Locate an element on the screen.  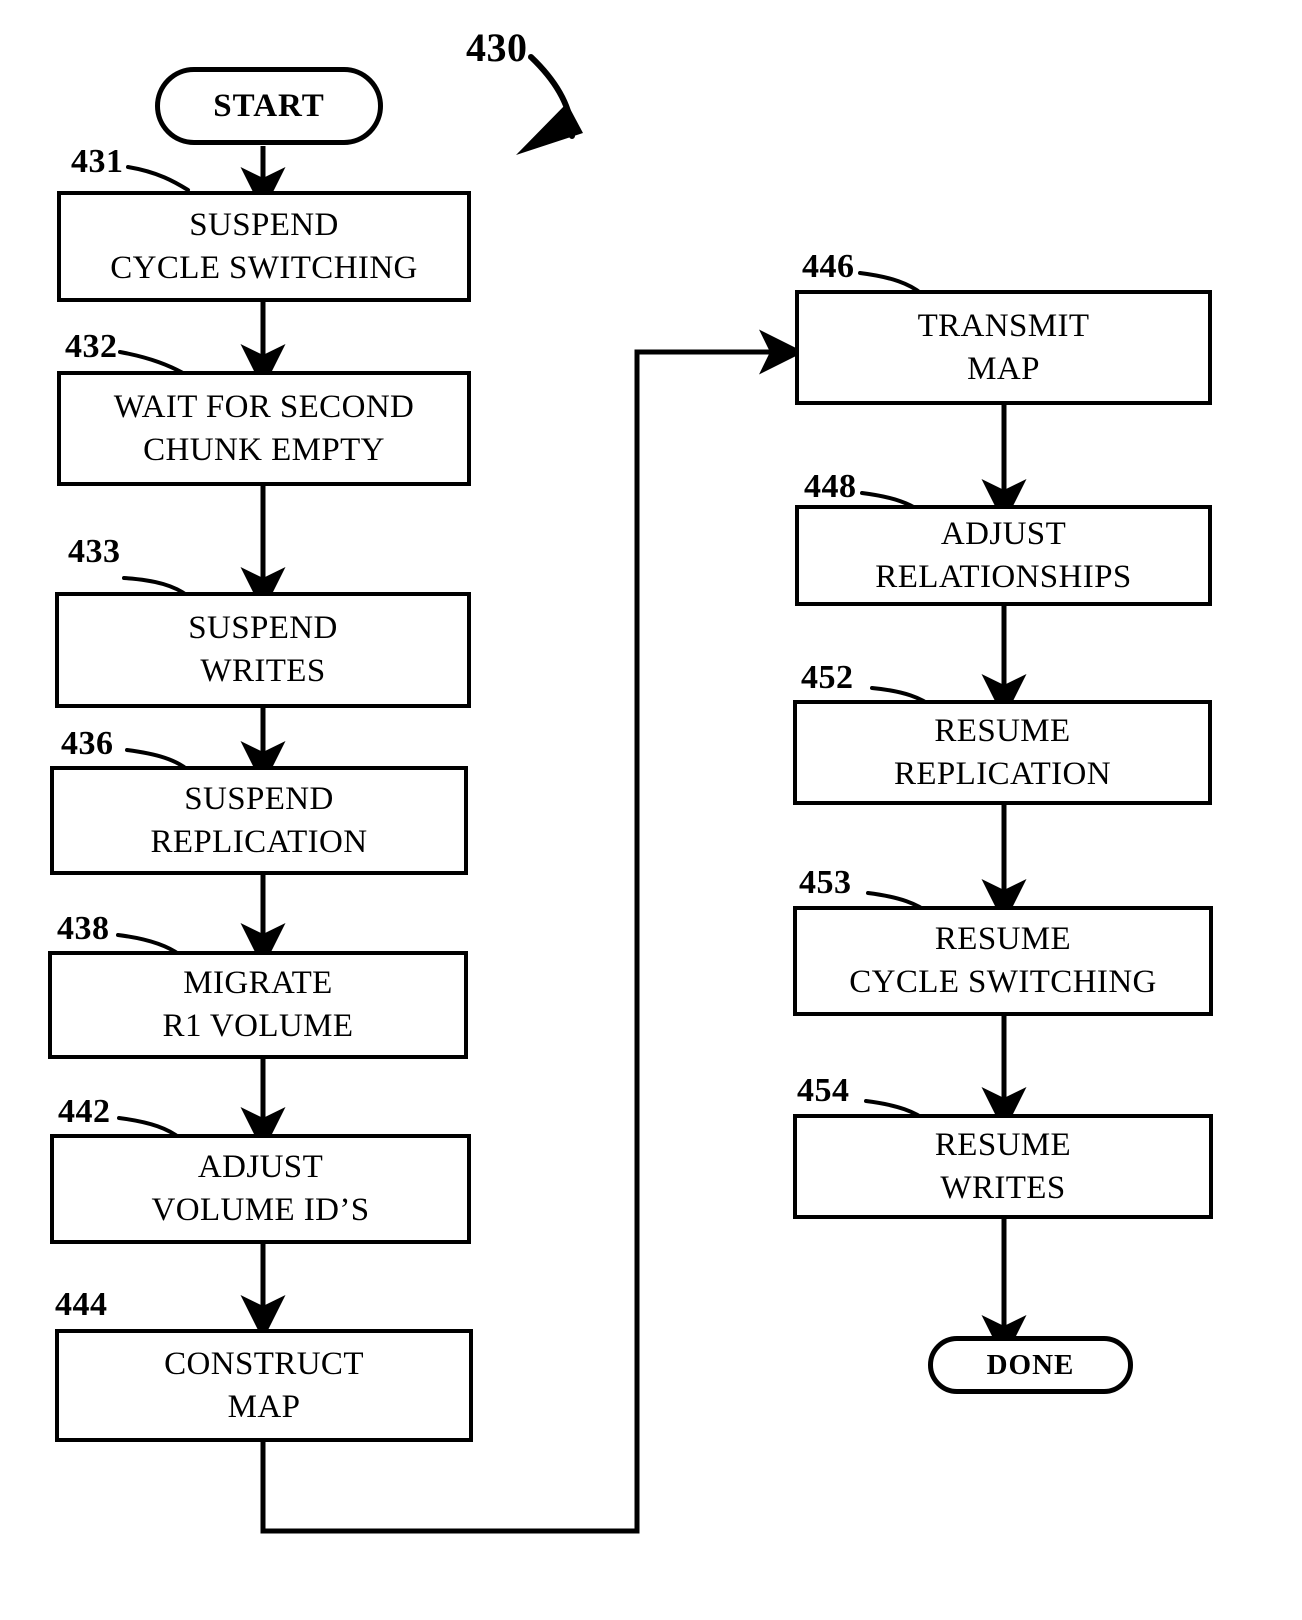
process-box-431-line-2: CYCLE SWITCHING is located at coordinates (264, 267).